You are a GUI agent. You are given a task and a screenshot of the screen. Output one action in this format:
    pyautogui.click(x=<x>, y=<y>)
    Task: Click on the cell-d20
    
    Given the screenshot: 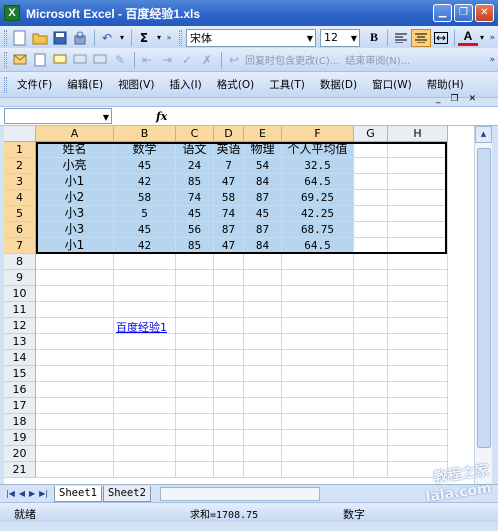 What is the action you would take?
    pyautogui.click(x=229, y=454)
    